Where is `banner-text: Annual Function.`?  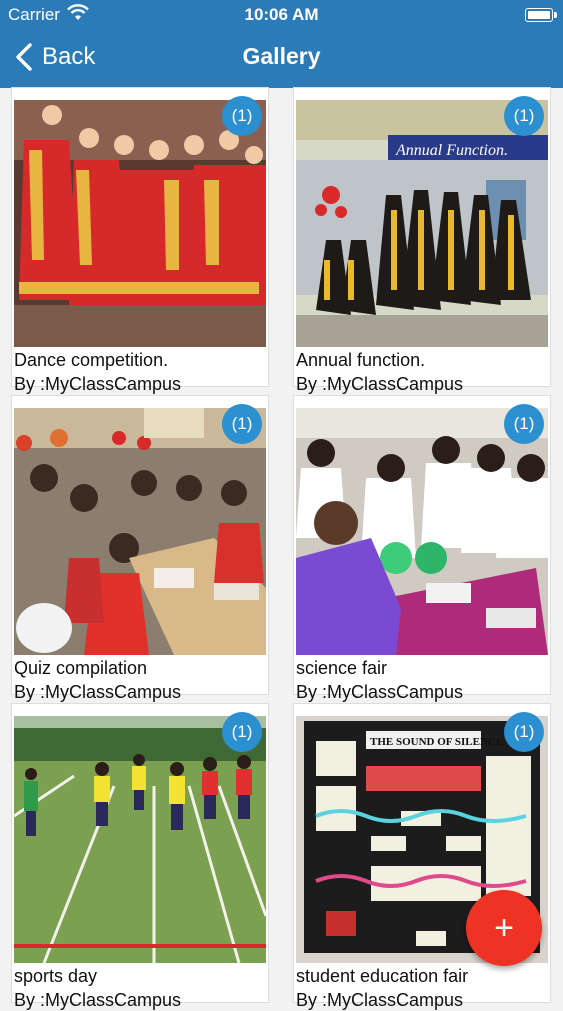 banner-text: Annual Function. is located at coordinates (451, 150).